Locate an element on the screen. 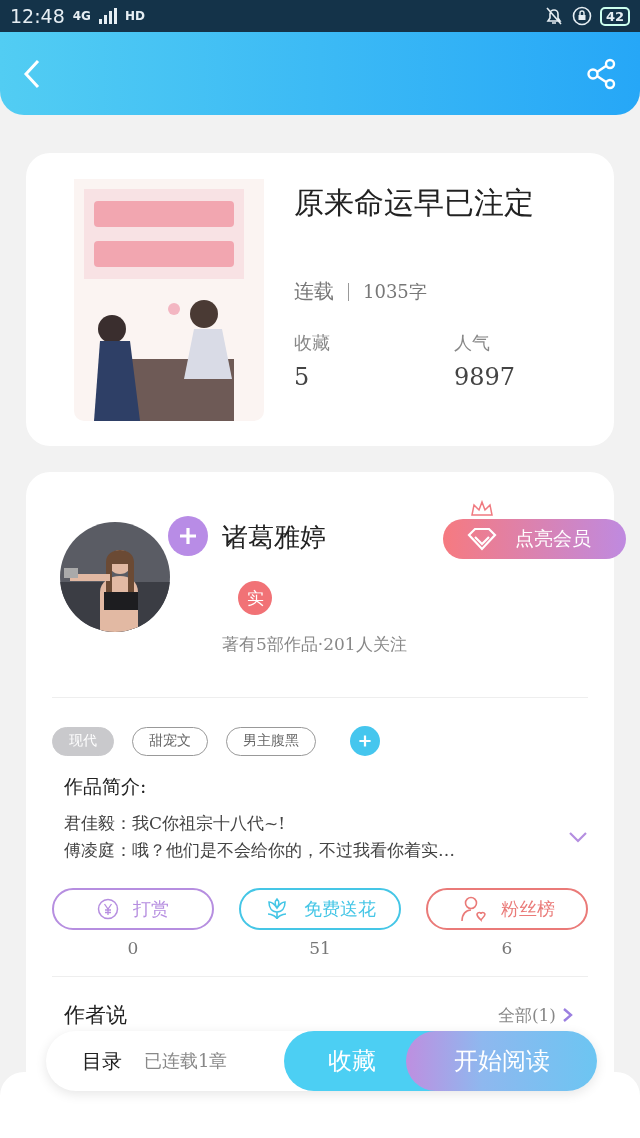 This screenshot has width=640, height=1138. follow-button is located at coordinates (188, 536).